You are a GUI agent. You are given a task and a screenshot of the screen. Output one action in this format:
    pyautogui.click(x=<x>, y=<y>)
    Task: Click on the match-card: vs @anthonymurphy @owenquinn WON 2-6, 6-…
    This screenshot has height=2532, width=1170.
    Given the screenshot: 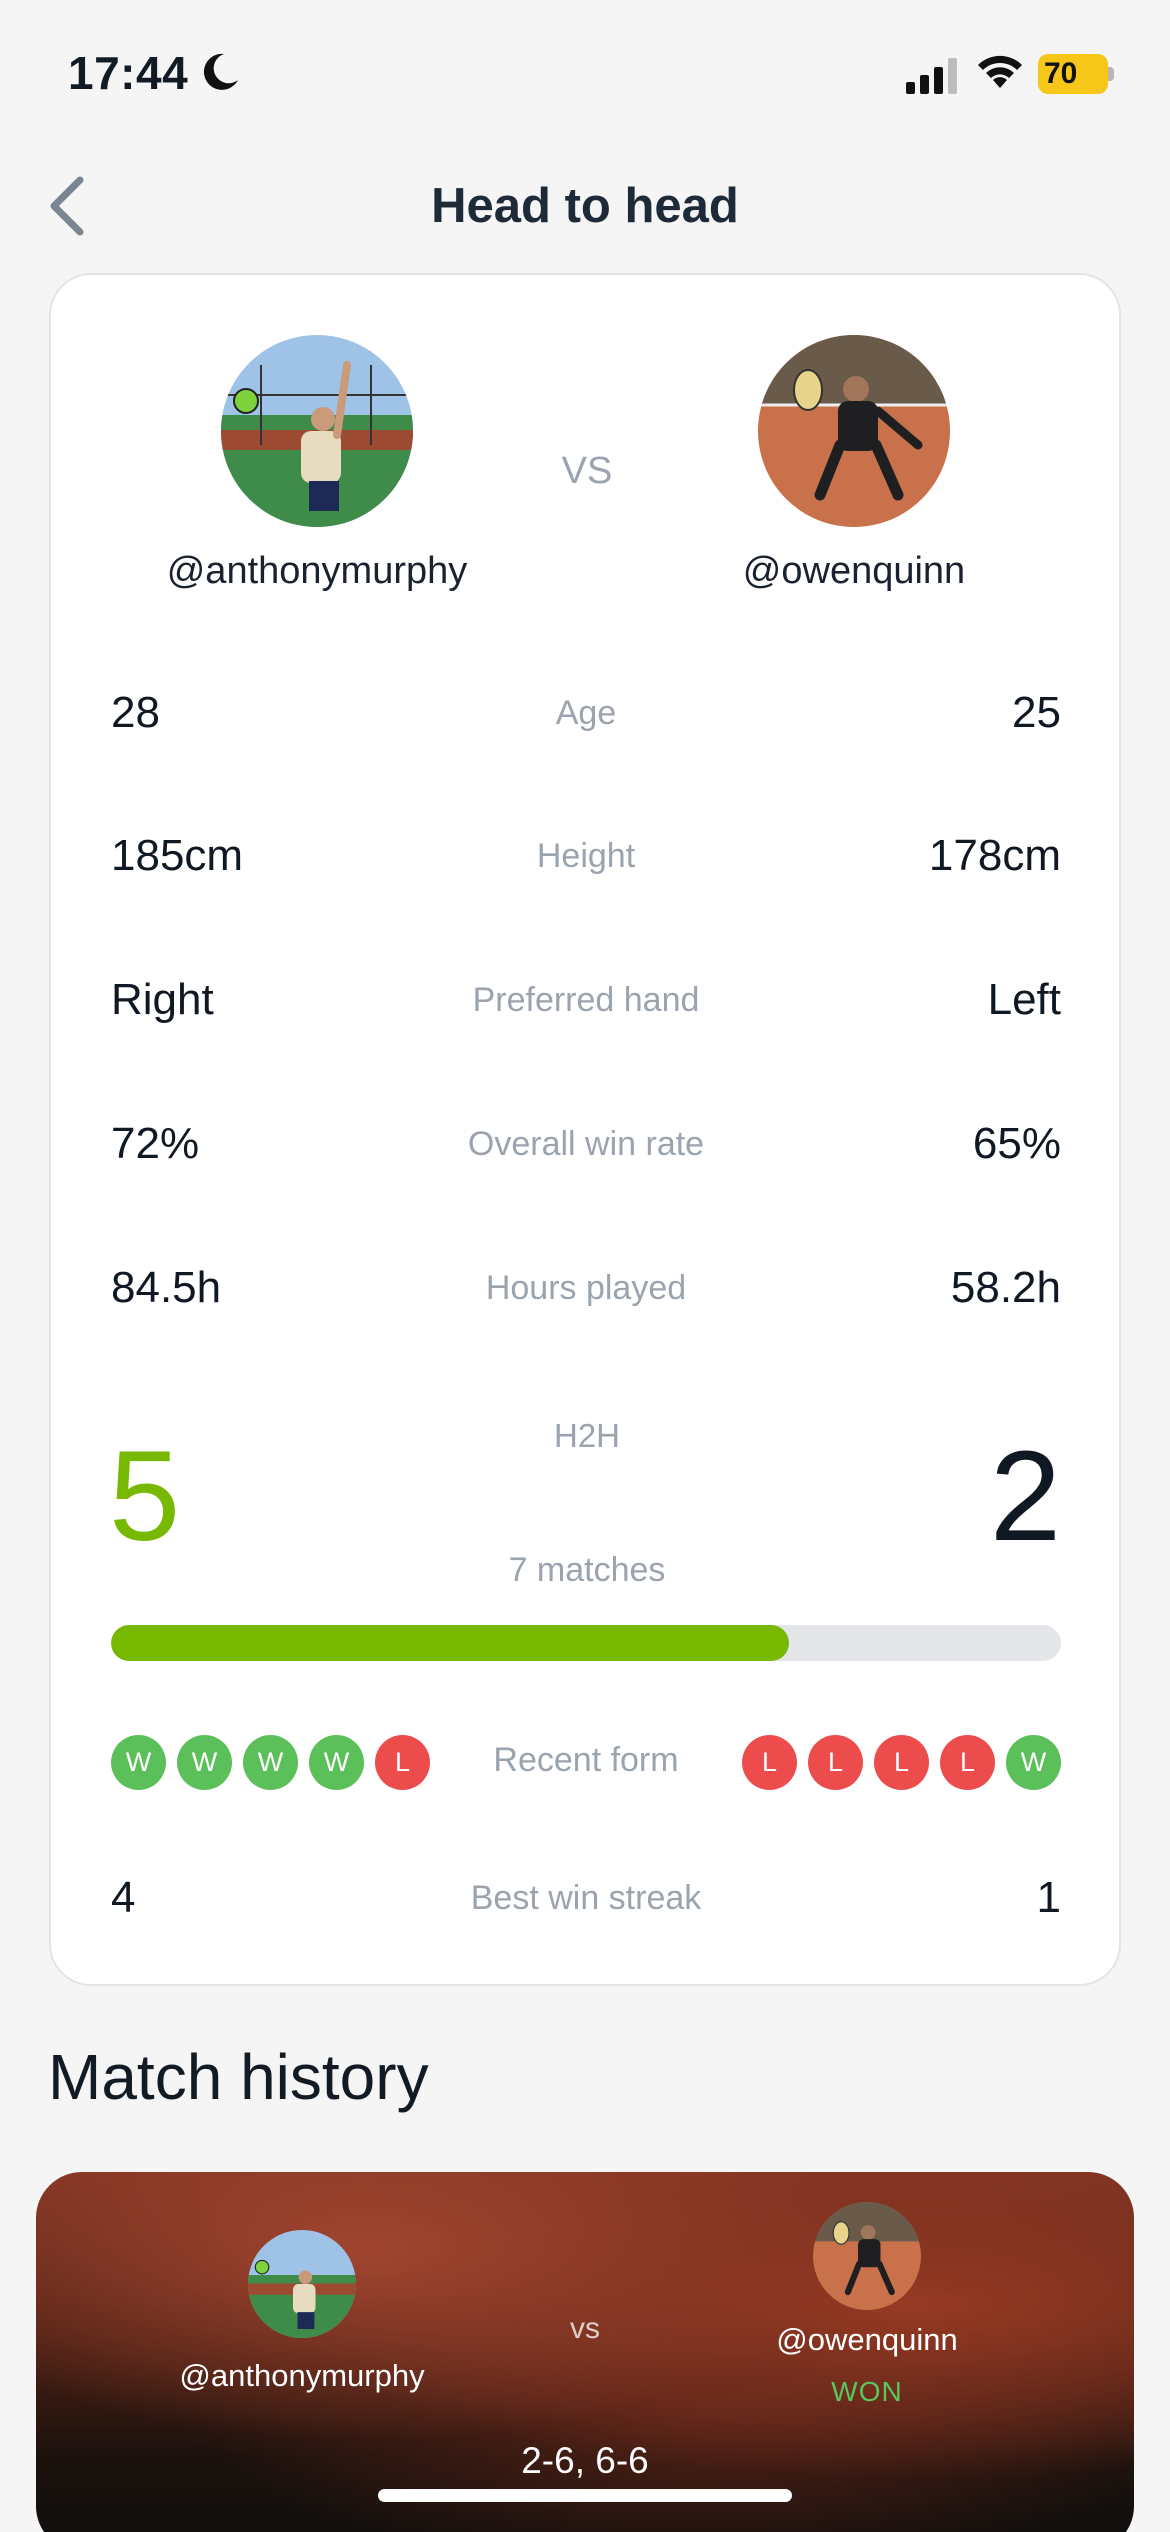 What is the action you would take?
    pyautogui.click(x=585, y=2352)
    